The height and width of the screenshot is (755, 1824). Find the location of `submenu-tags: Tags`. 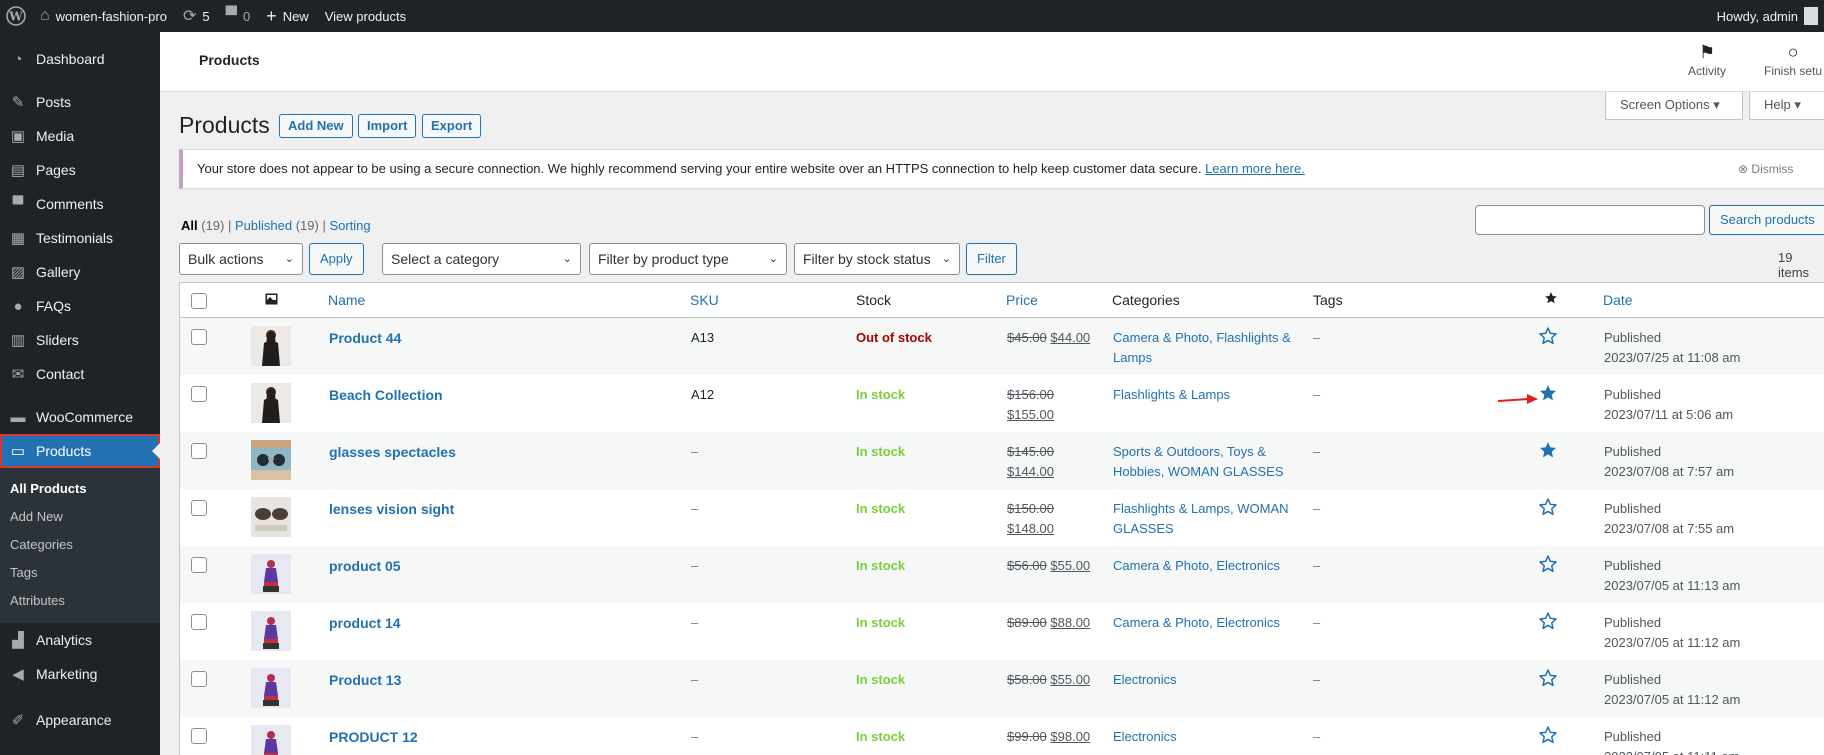

submenu-tags: Tags is located at coordinates (80, 573).